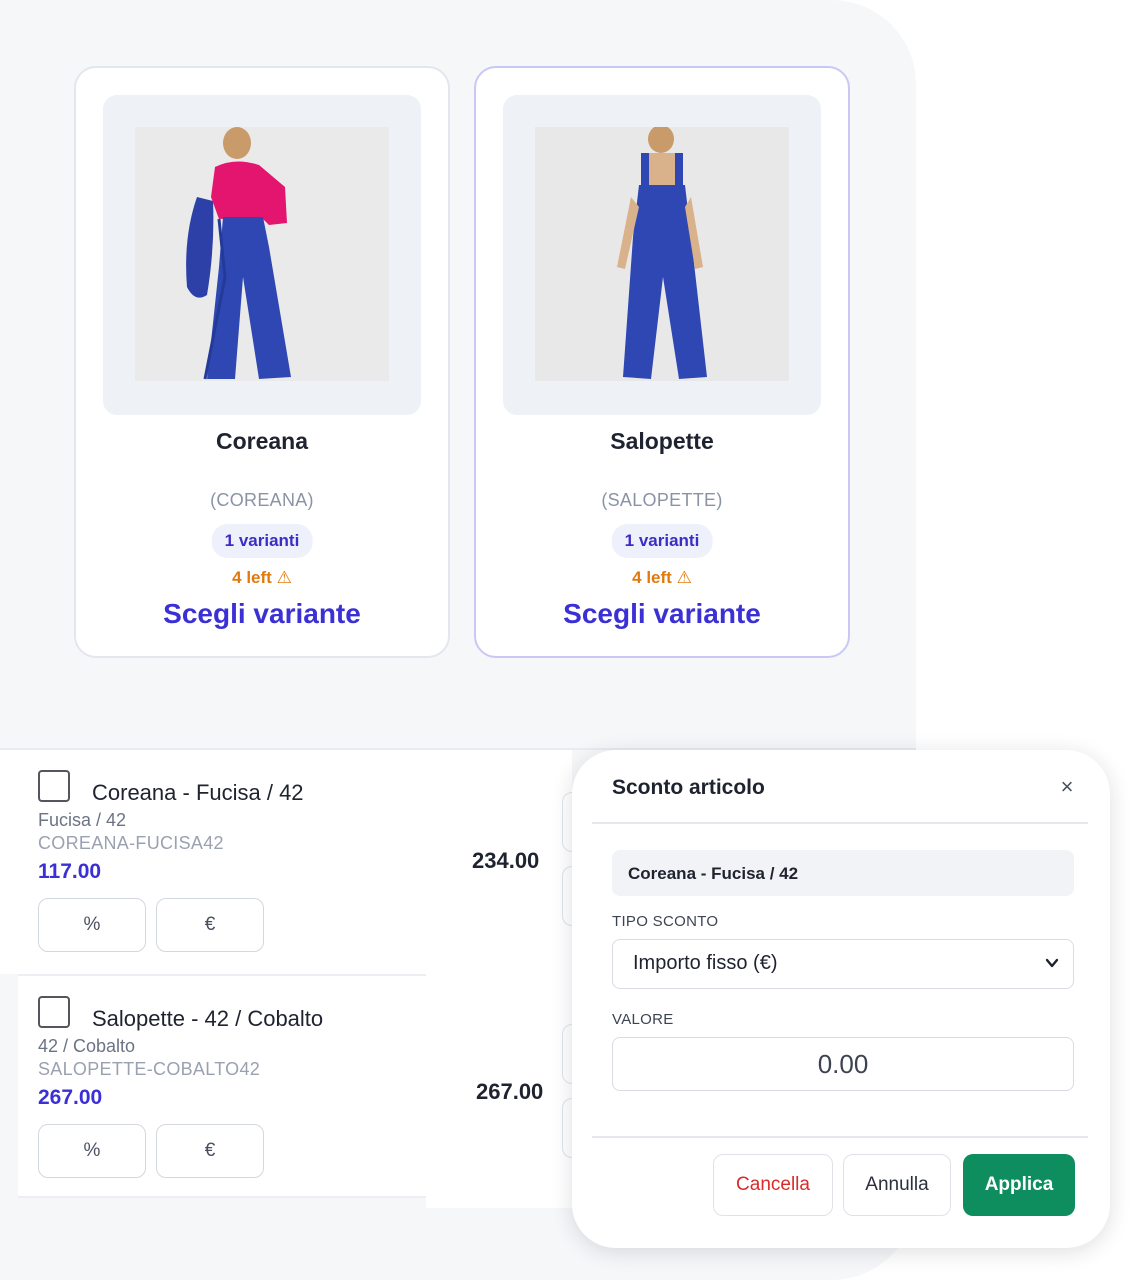  What do you see at coordinates (843, 964) in the screenshot?
I see `discount-type-select: Importo fisso (€)` at bounding box center [843, 964].